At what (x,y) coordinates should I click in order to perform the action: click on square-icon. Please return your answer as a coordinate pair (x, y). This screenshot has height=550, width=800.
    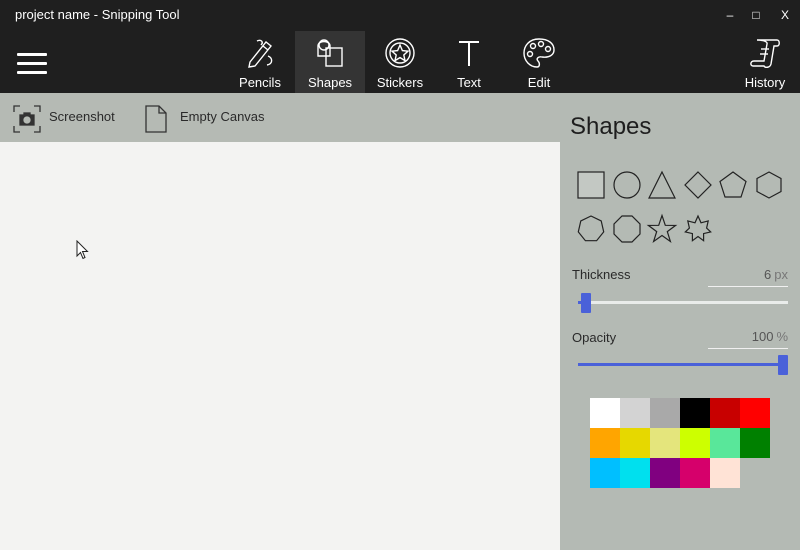
    Looking at the image, I should click on (591, 185).